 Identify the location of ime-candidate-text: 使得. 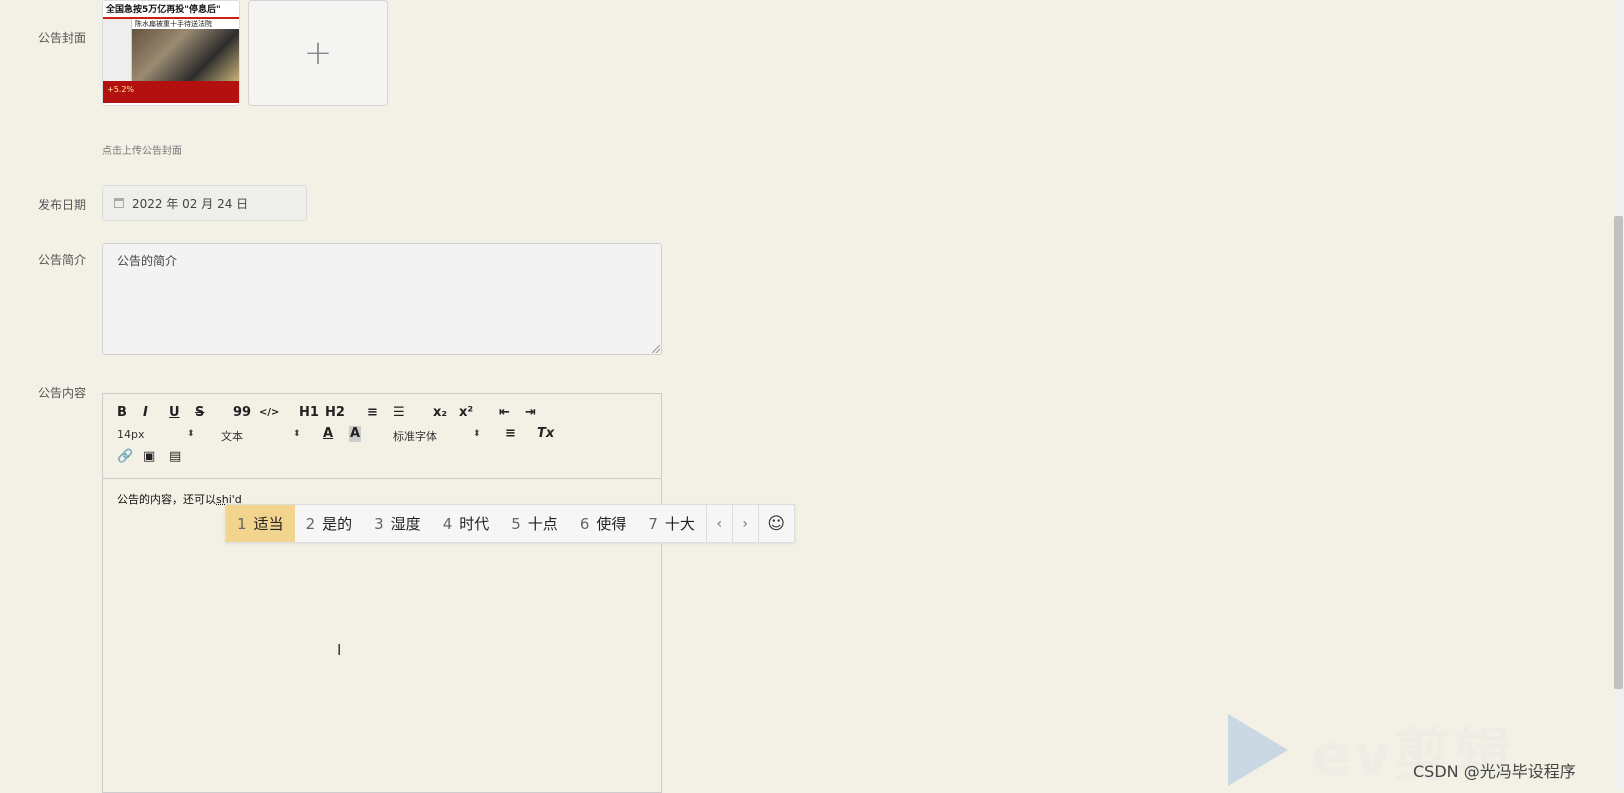
(611, 524).